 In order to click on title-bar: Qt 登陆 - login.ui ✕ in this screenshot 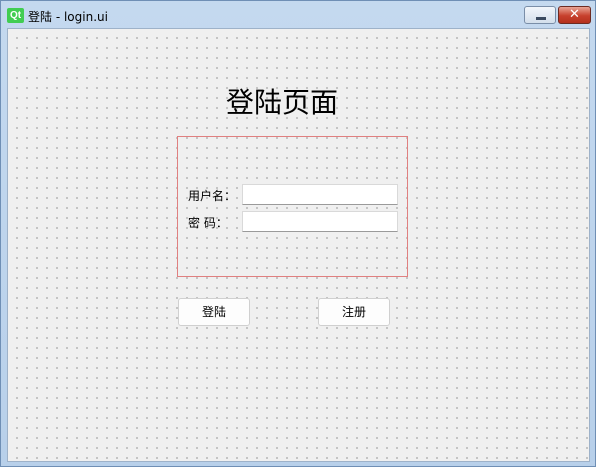, I will do `click(298, 15)`.